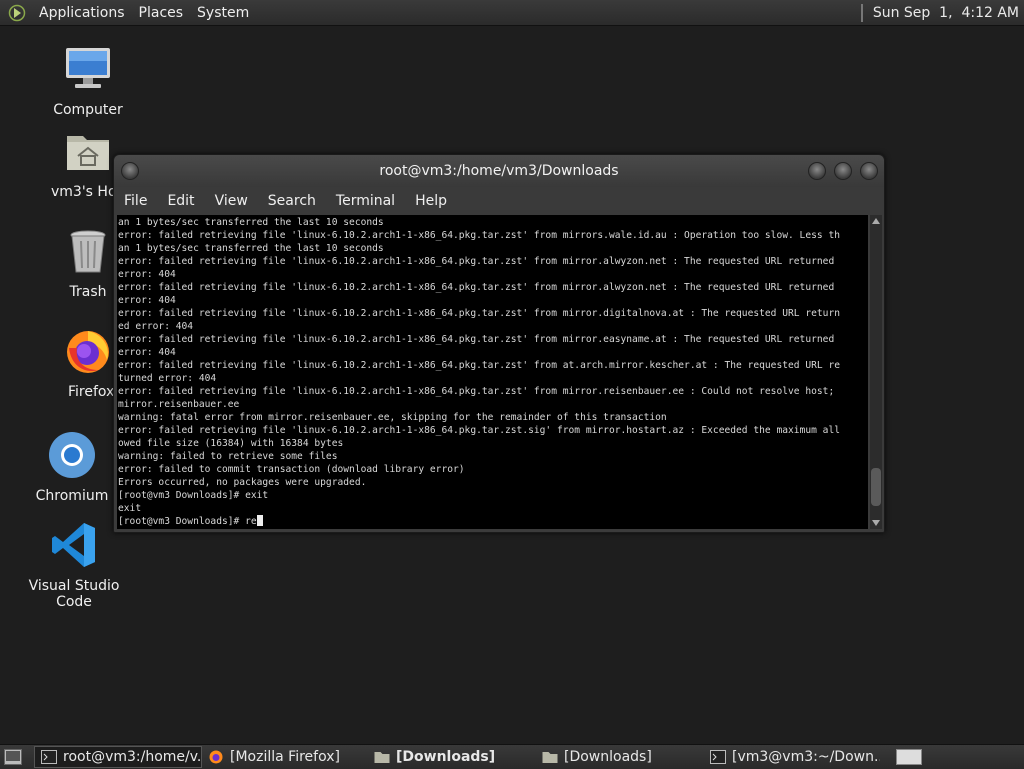 This screenshot has height=769, width=1024. Describe the element at coordinates (82, 13) in the screenshot. I see `menu-applications: Applications` at that location.